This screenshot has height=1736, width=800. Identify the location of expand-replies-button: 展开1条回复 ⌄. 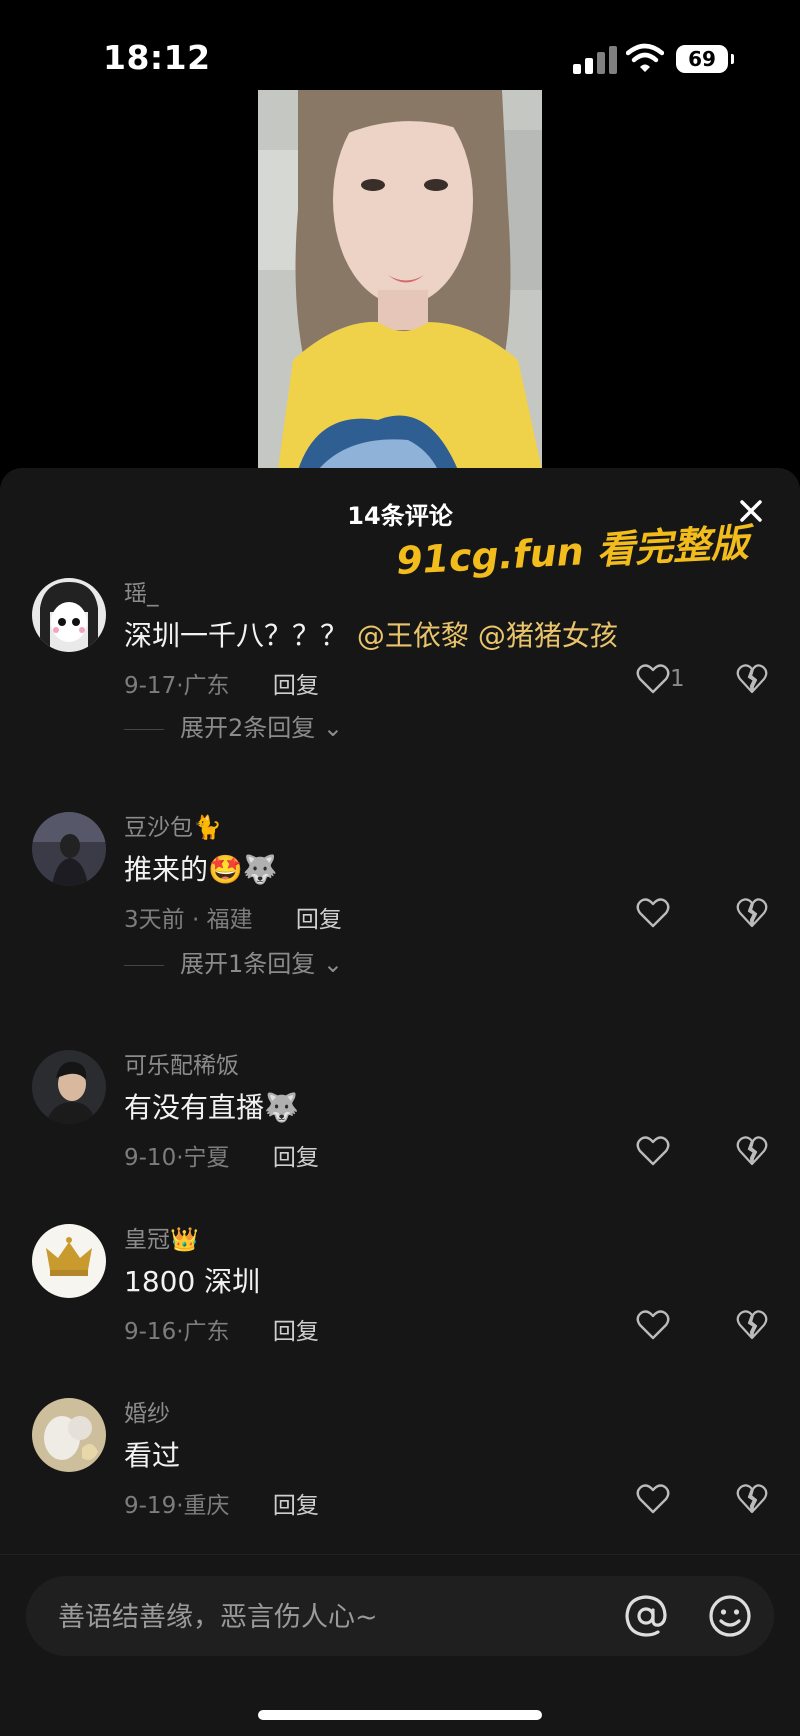
(233, 961).